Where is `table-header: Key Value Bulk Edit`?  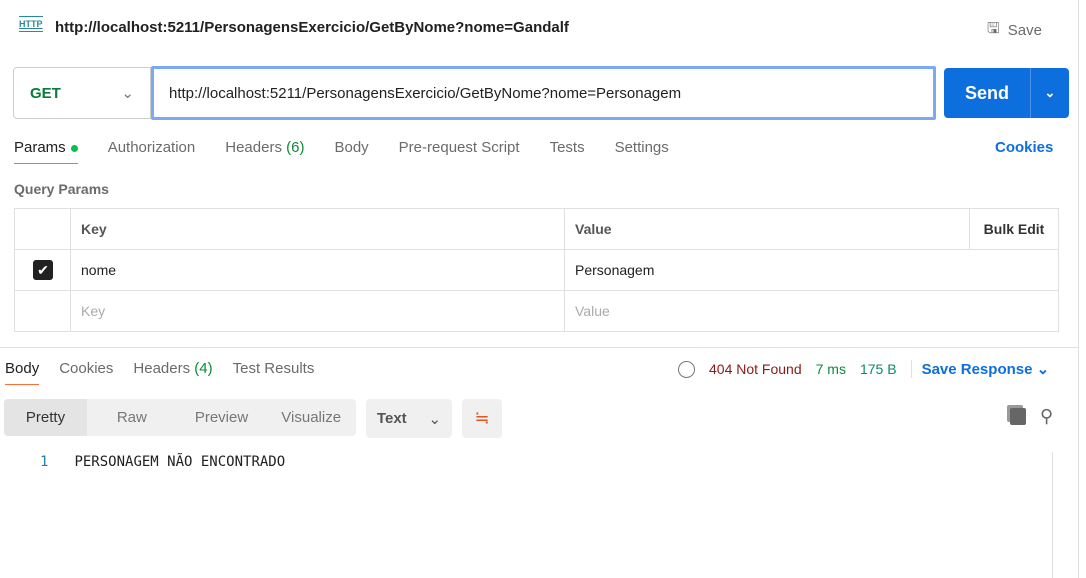 table-header: Key Value Bulk Edit is located at coordinates (536, 229).